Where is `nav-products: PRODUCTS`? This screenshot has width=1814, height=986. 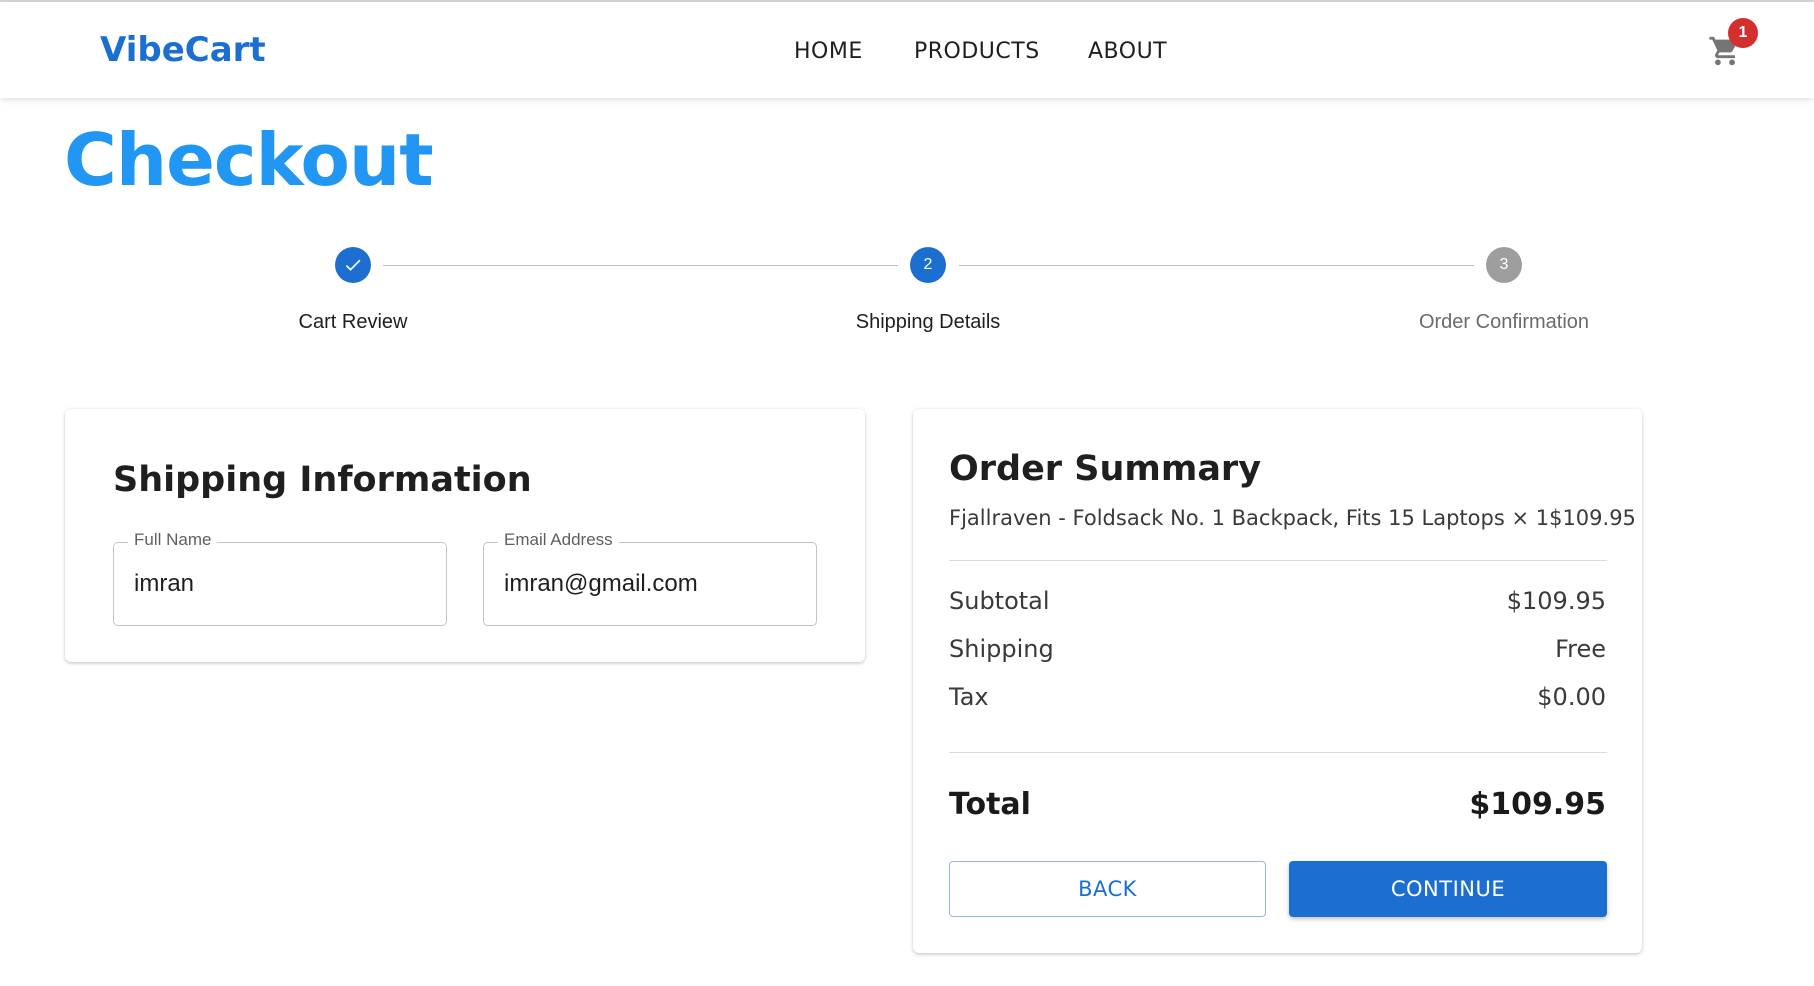 nav-products: PRODUCTS is located at coordinates (977, 51).